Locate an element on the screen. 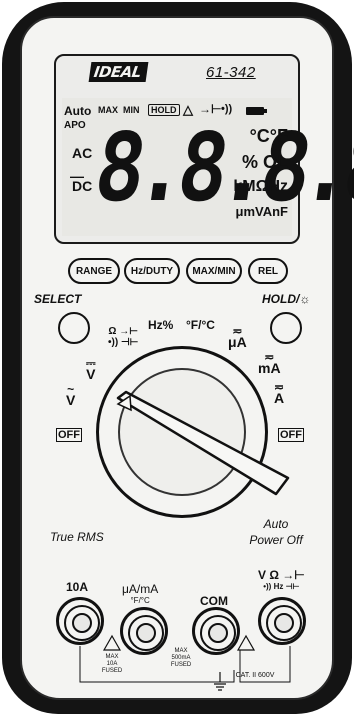 The width and height of the screenshot is (354, 716). fuse-10a-note: MAX 10A FUSED is located at coordinates (112, 664).